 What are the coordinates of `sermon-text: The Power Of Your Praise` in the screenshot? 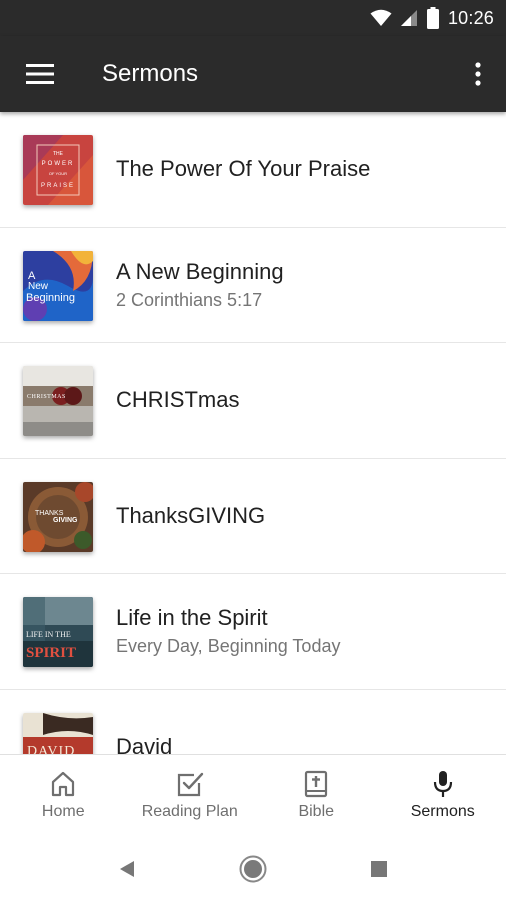 It's located at (305, 169).